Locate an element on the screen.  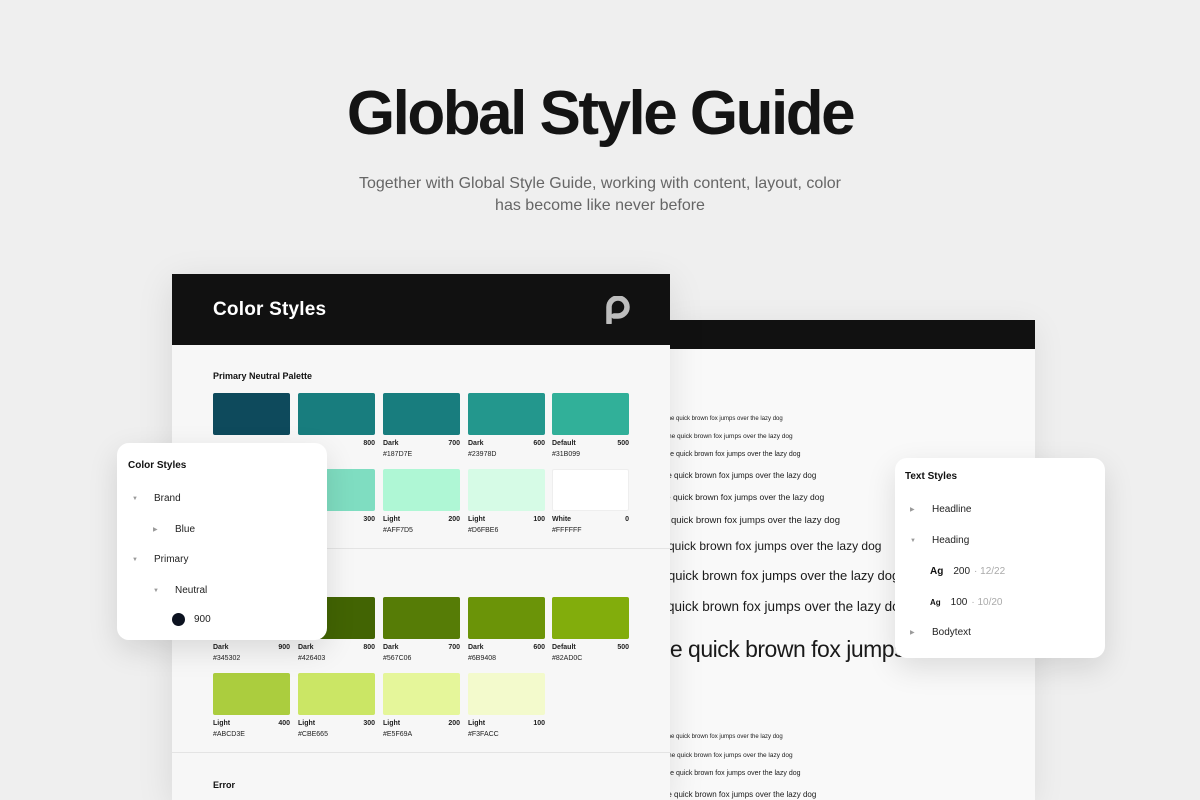
swatch-label: White is located at coordinates (562, 519).